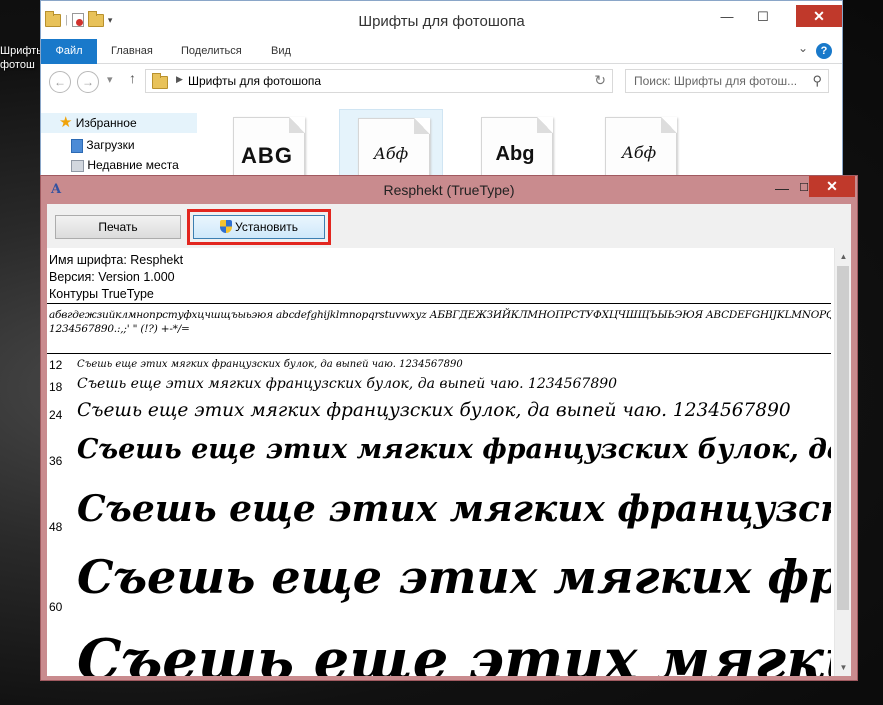 The width and height of the screenshot is (883, 705). What do you see at coordinates (132, 51) in the screenshot?
I see `tab-home: Главная` at bounding box center [132, 51].